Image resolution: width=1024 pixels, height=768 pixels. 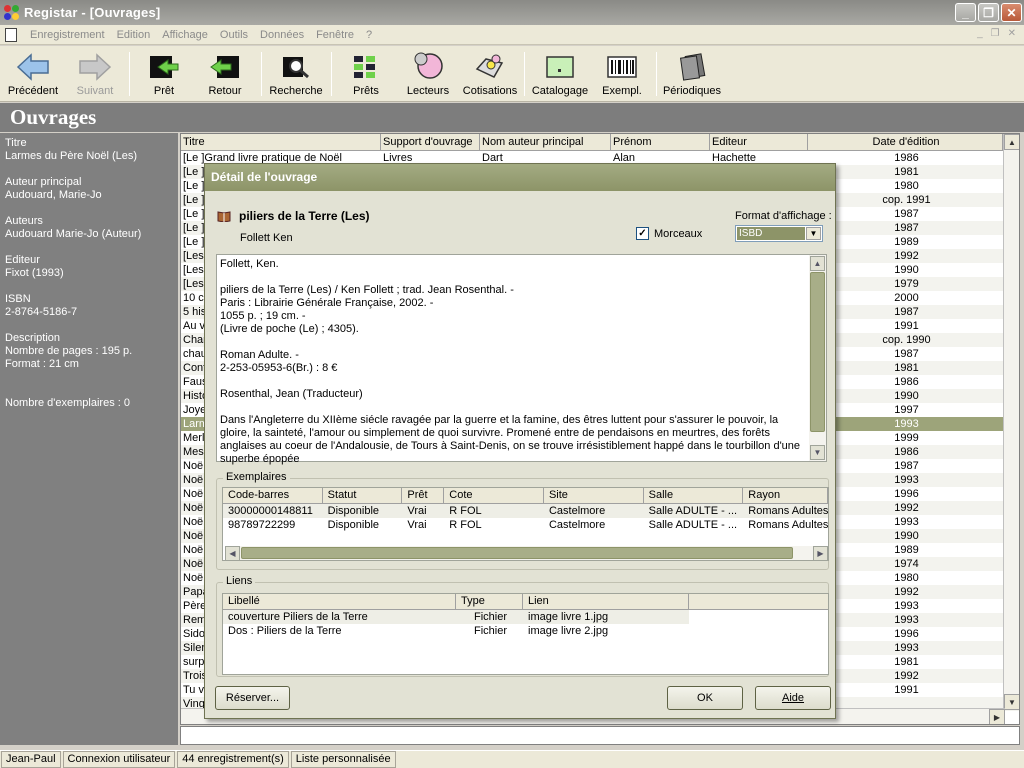 I want to click on col-code-barres: Code-barres, so click(x=273, y=495).